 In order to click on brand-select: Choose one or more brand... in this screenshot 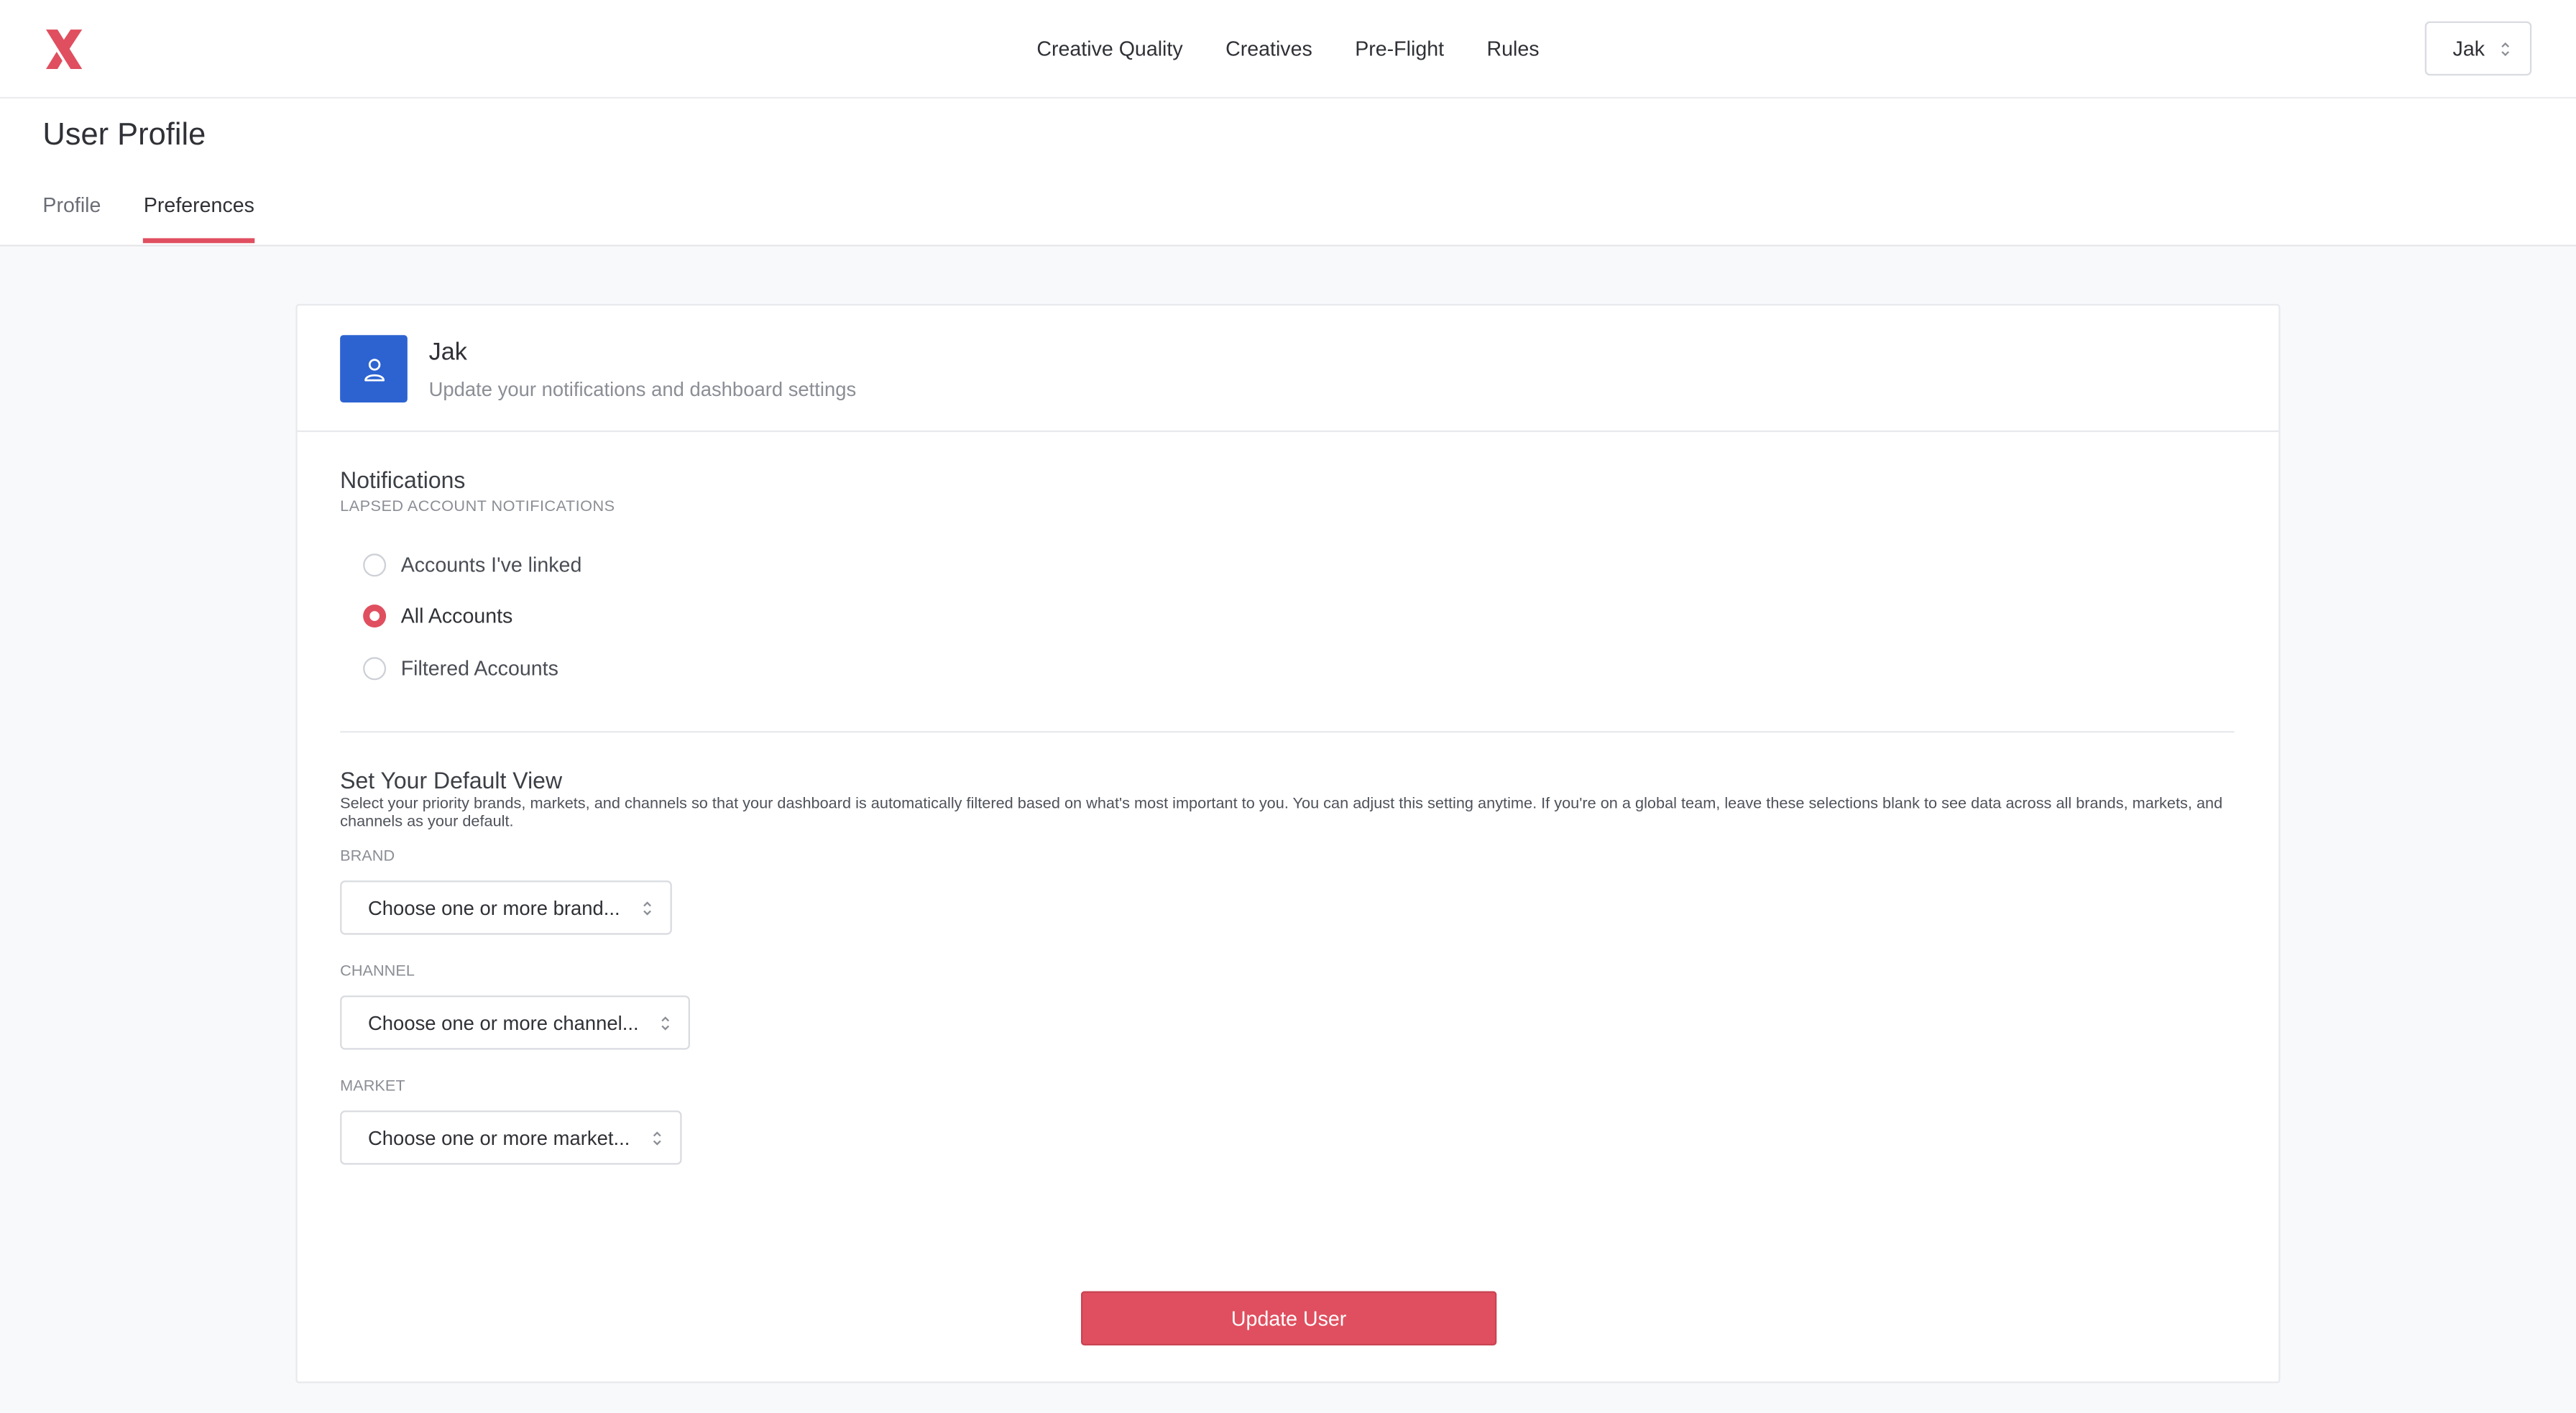, I will do `click(506, 907)`.